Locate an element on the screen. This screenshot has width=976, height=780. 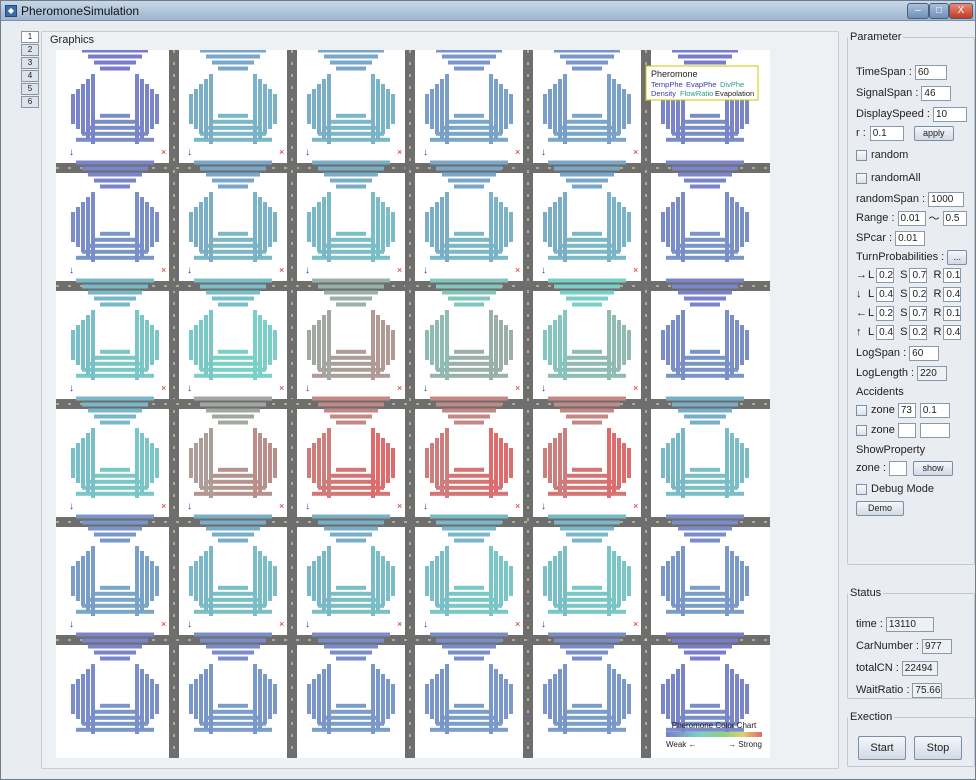
colorchart-title: Pheromone Color Chart is located at coordinates (714, 725).